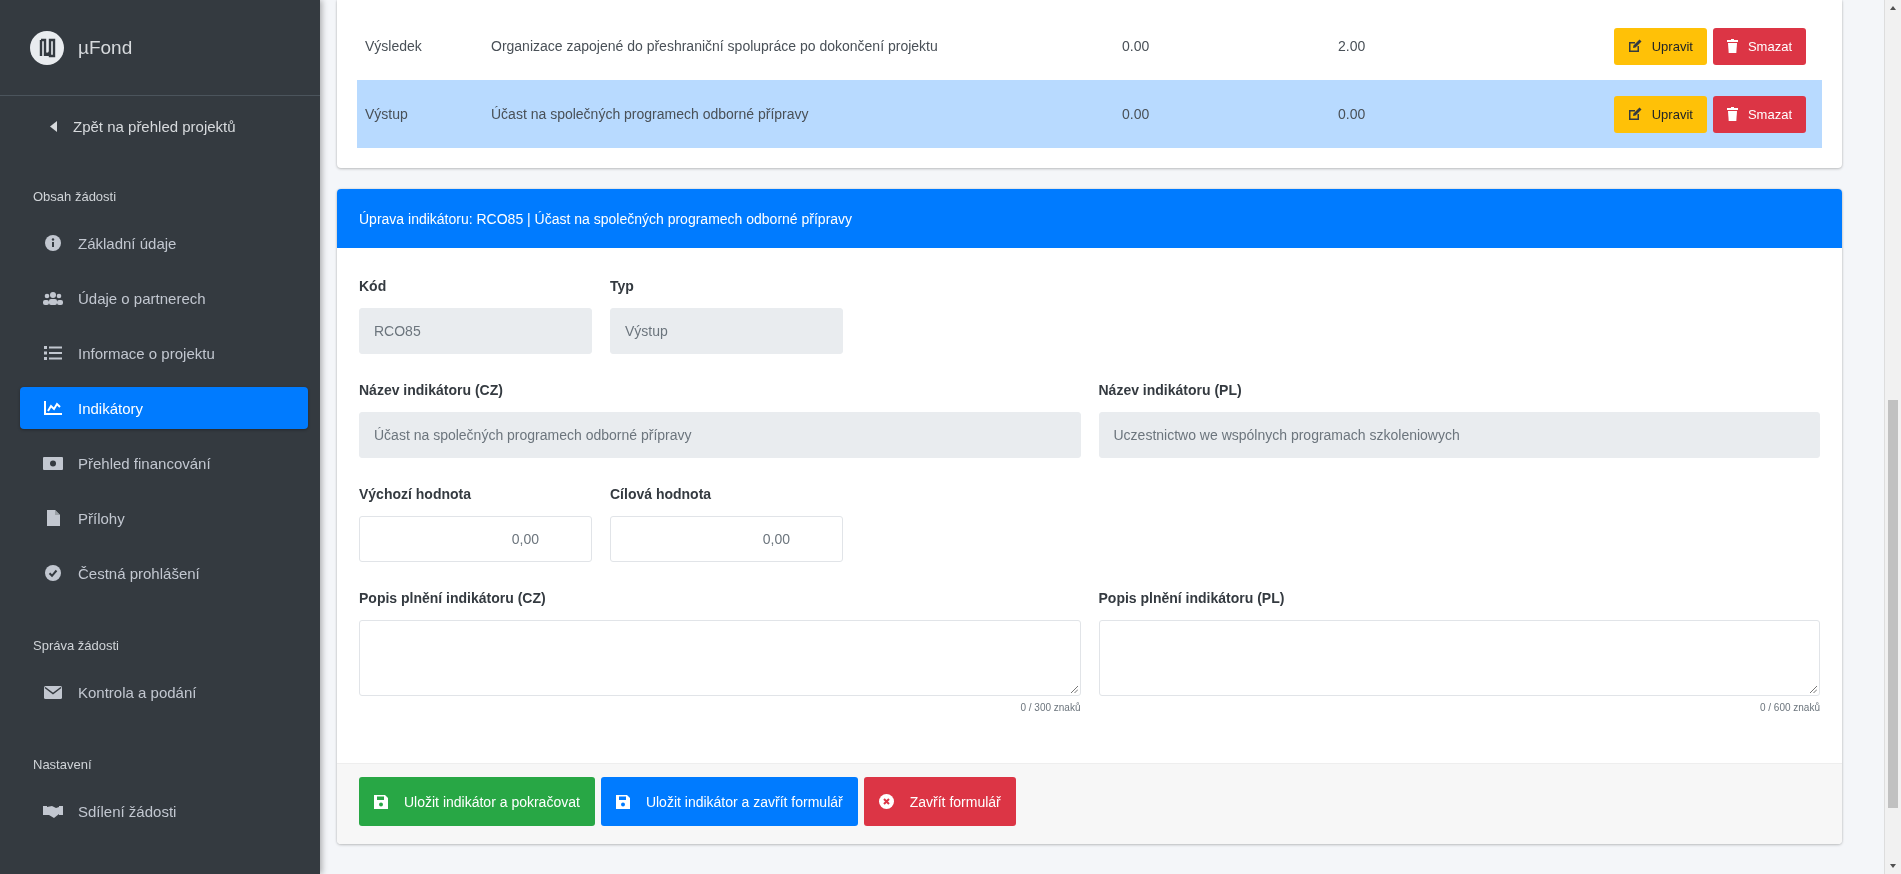  Describe the element at coordinates (62, 764) in the screenshot. I see `sidebar-section-title: Nastavení` at that location.